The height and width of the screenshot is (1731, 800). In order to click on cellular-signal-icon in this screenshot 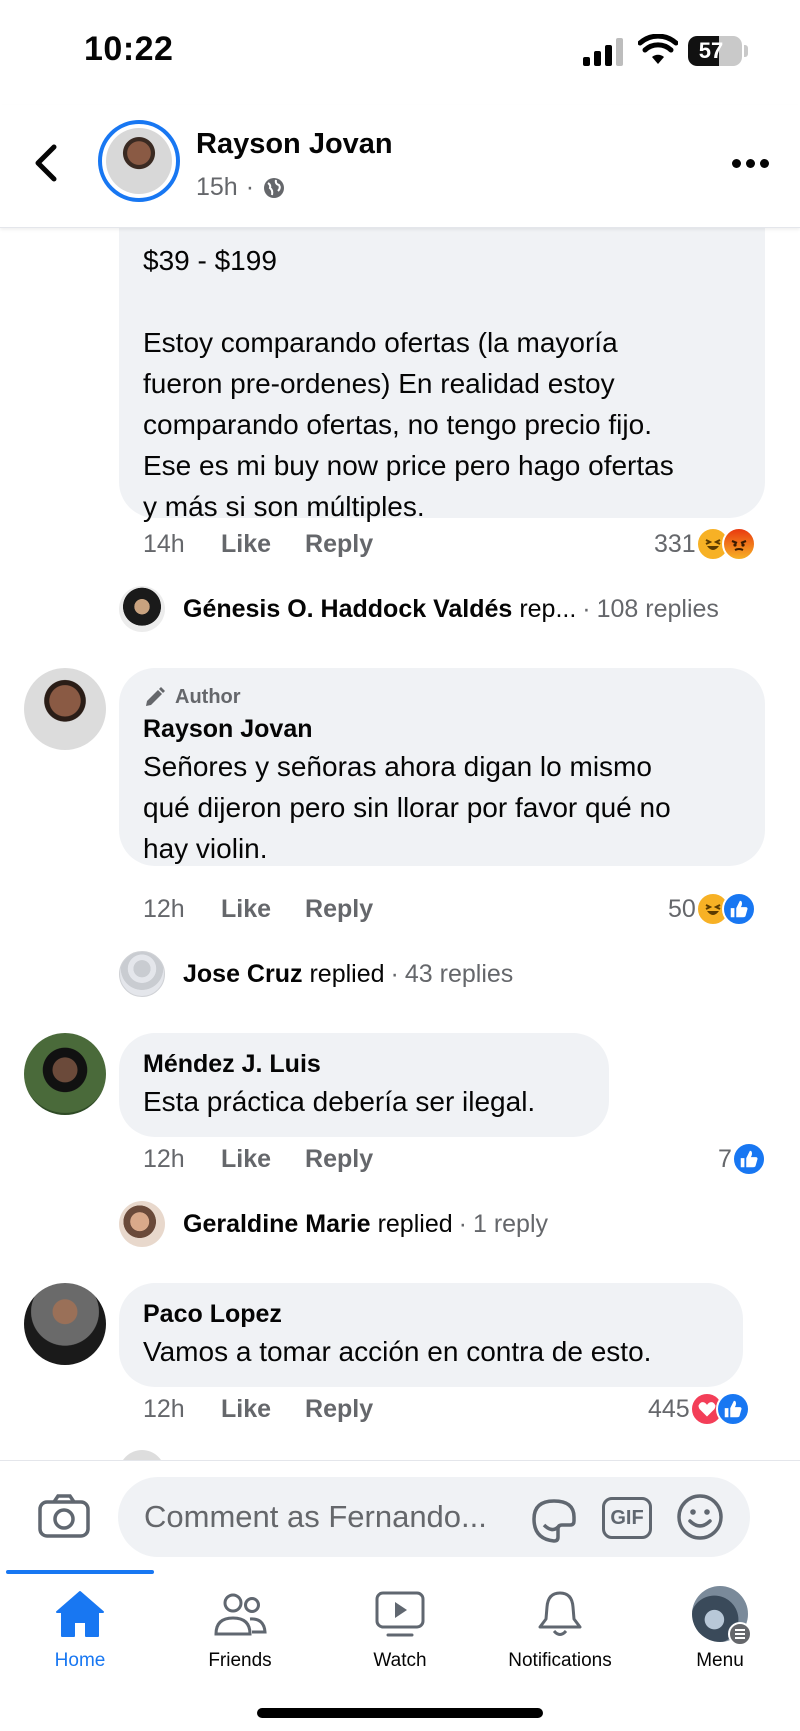, I will do `click(603, 52)`.